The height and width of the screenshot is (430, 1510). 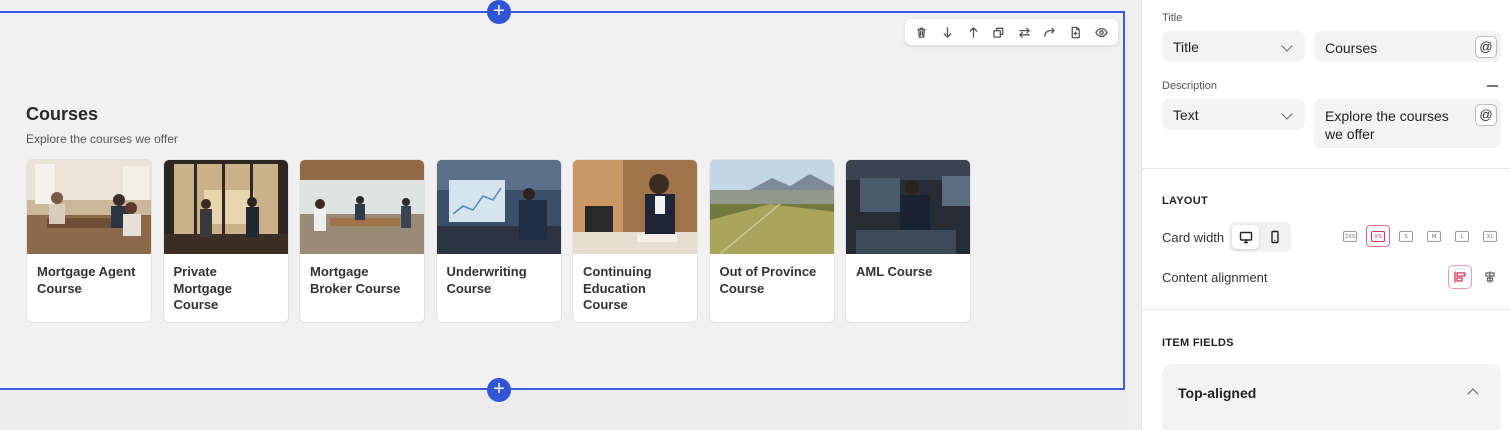 I want to click on layout-heading: LAYOUT, so click(x=1185, y=201).